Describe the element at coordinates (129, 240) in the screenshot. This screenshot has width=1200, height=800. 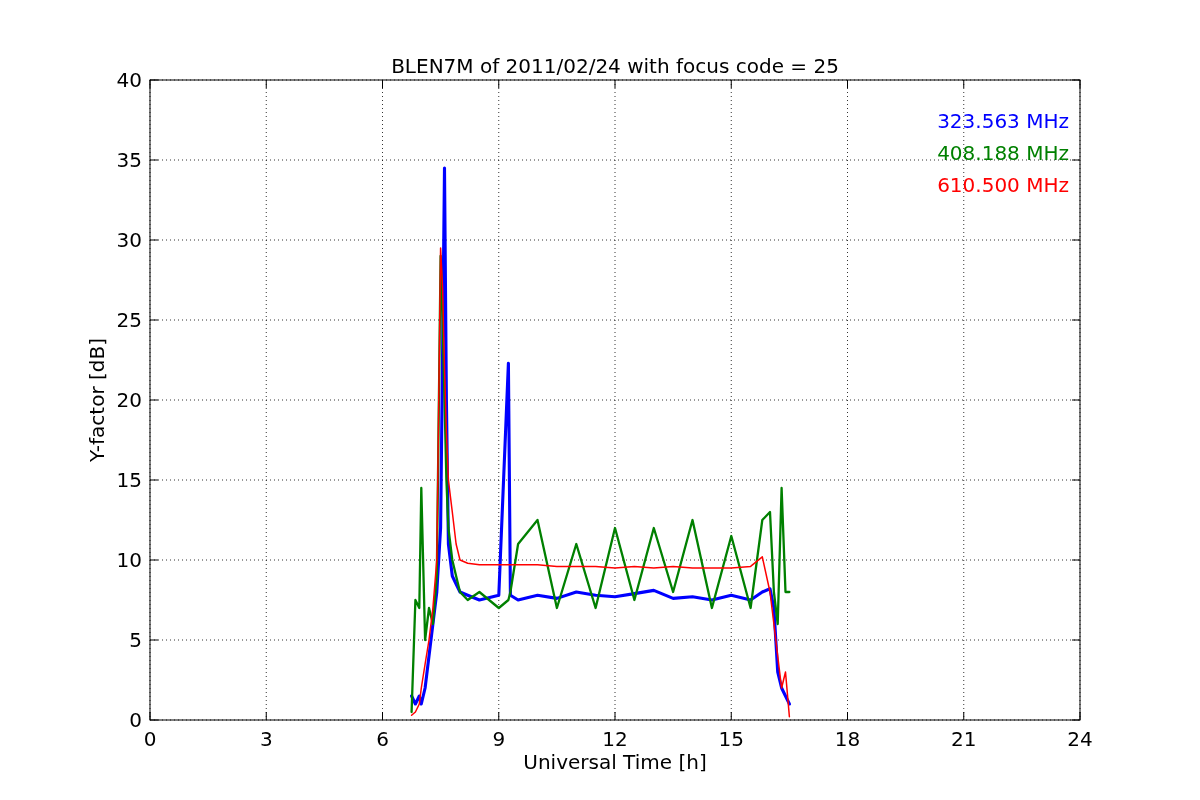
I see `tick-label: 30` at that location.